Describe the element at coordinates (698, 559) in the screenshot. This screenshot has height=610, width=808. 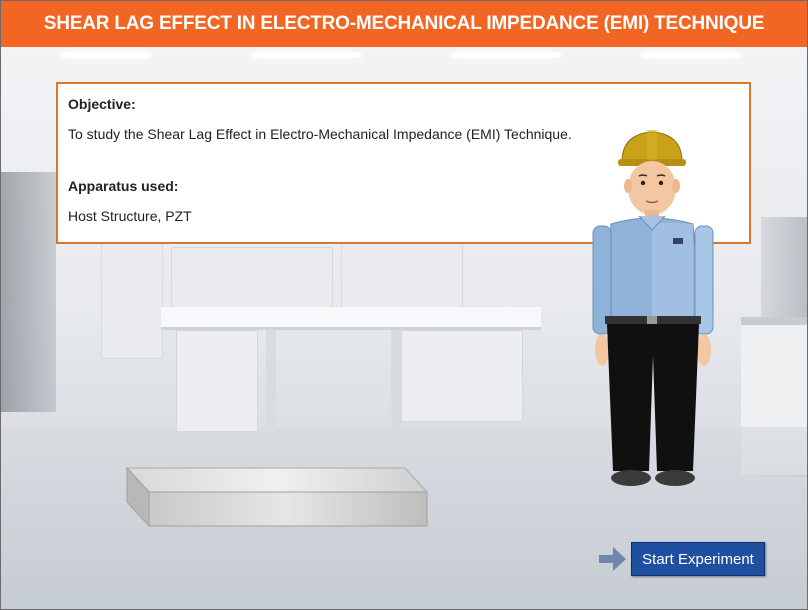
I see `start-experiment-button: Start Experiment` at that location.